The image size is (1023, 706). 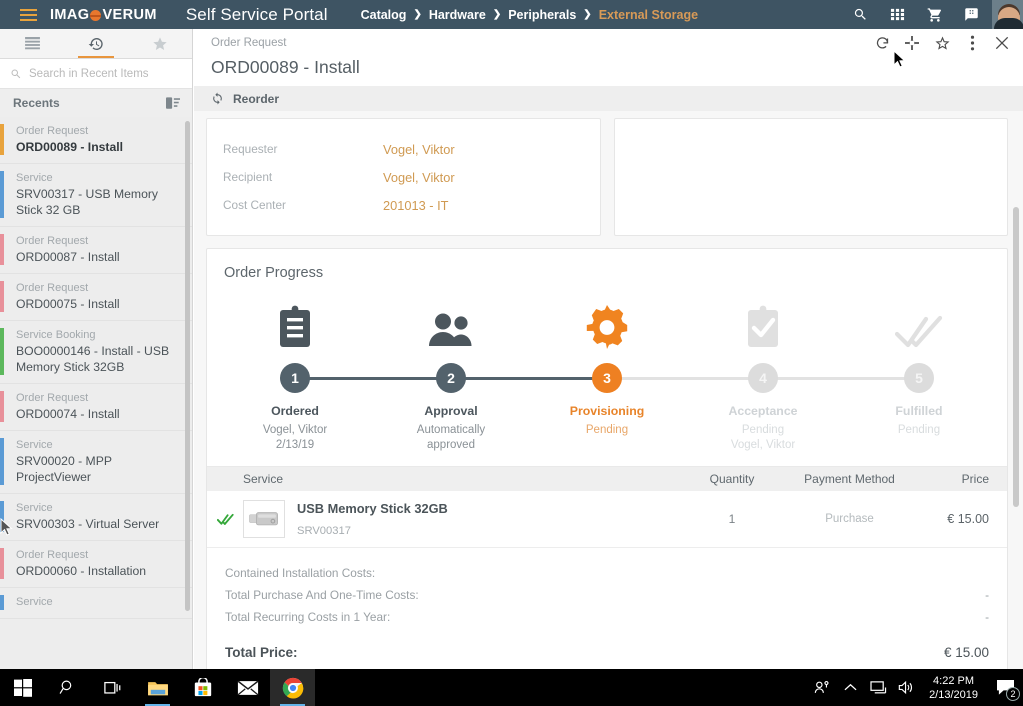 I want to click on apps-grid-icon, so click(x=897, y=14).